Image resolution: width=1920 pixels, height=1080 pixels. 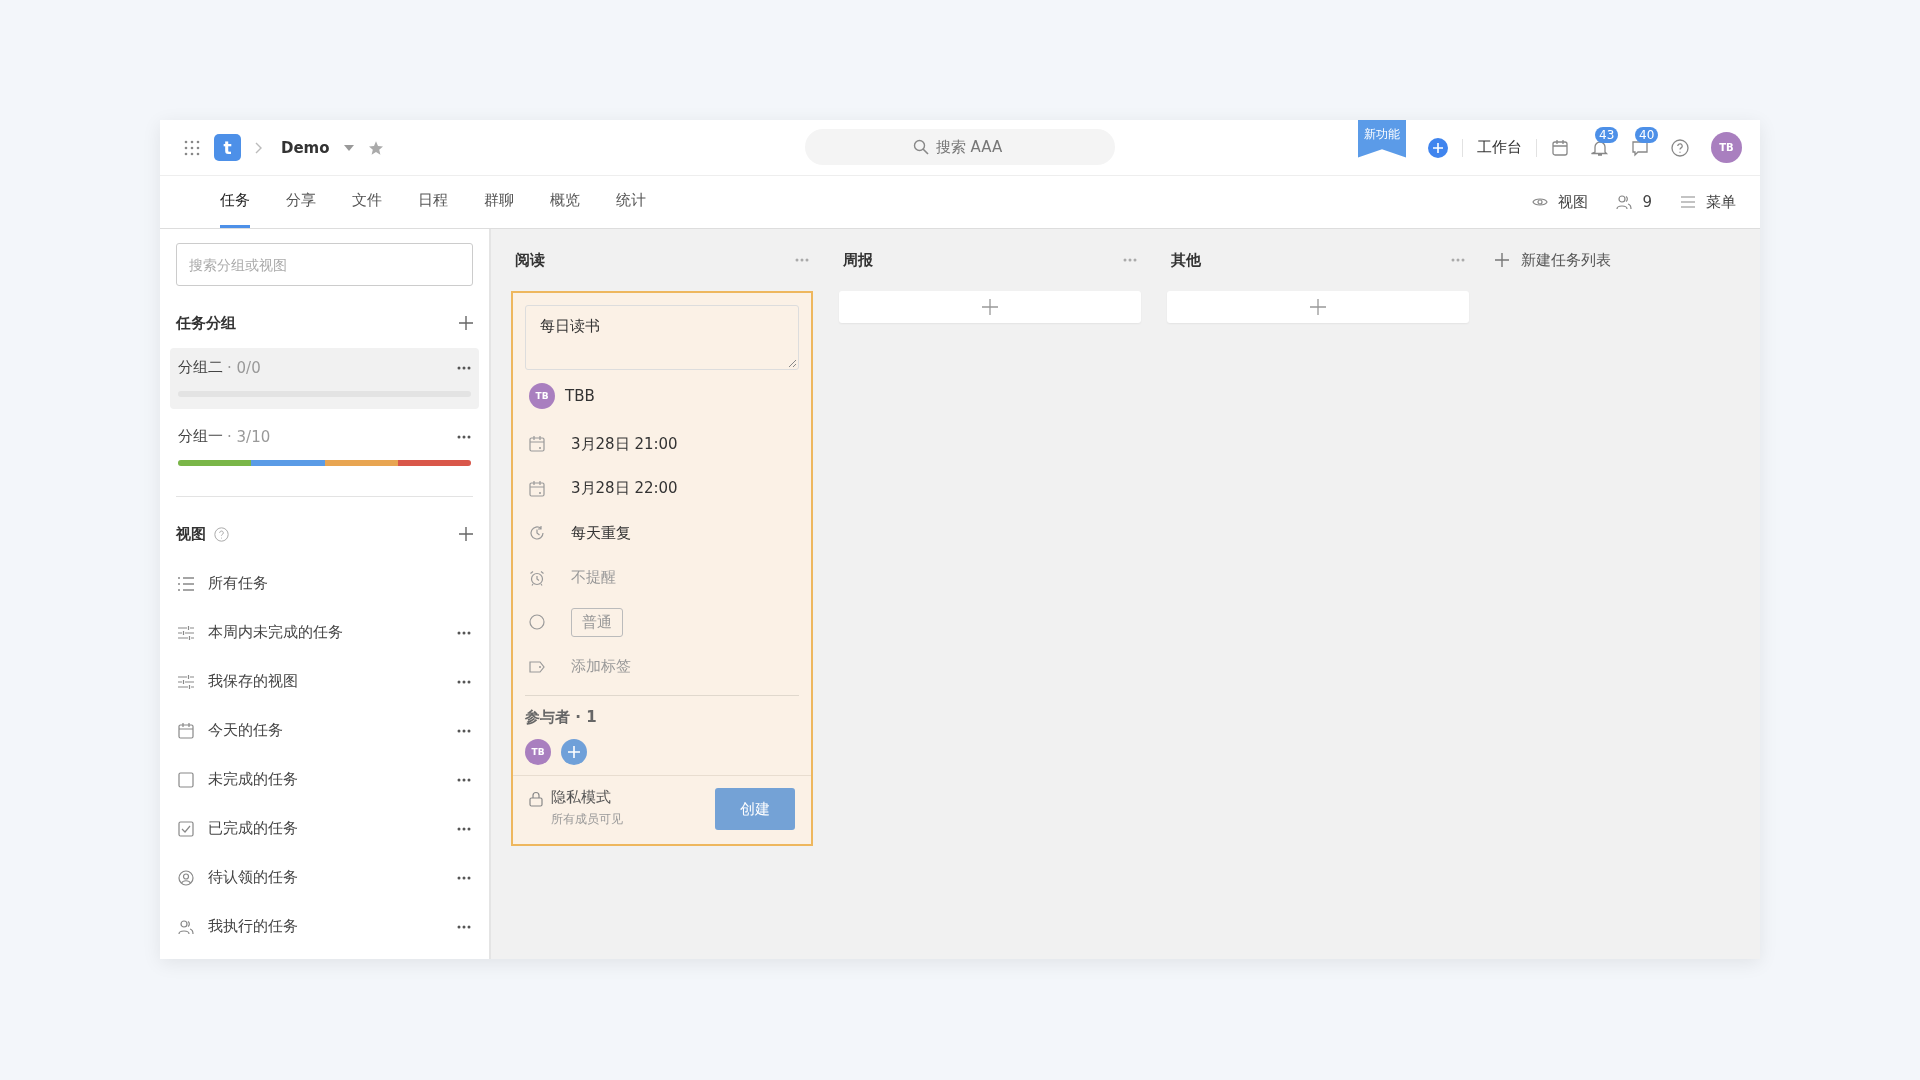 I want to click on group-name: 分组一, so click(x=200, y=436).